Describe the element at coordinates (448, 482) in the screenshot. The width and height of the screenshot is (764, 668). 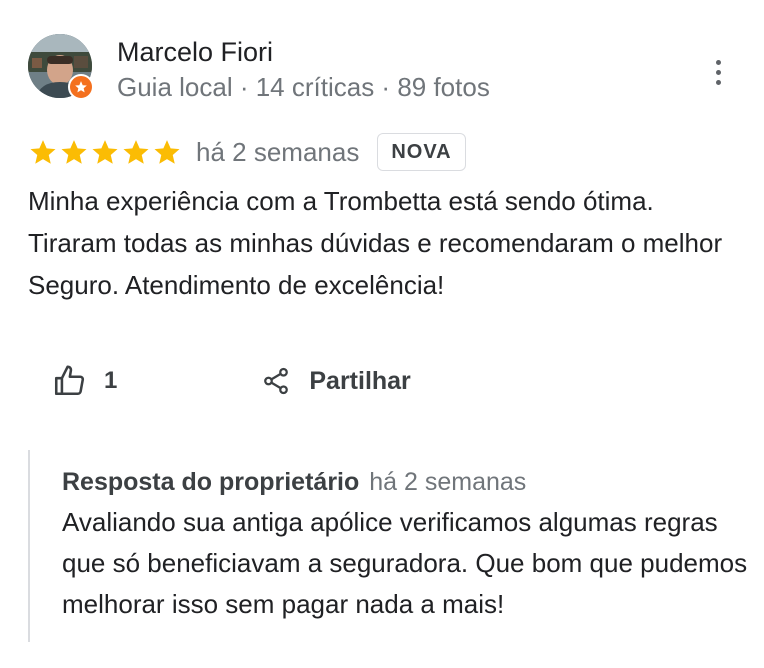
I see `owner-reply-date: há 2 semanas` at that location.